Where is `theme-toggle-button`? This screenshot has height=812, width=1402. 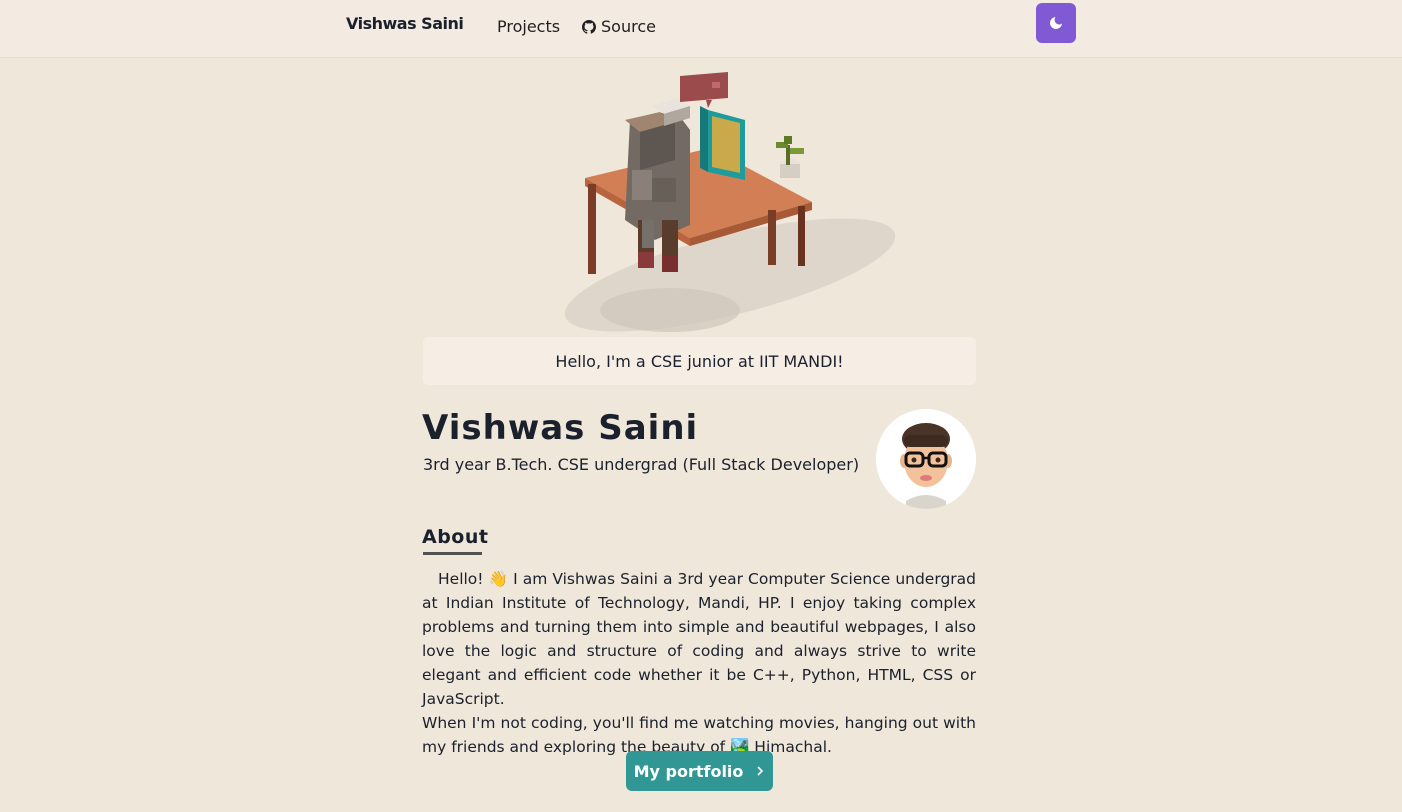 theme-toggle-button is located at coordinates (1056, 23).